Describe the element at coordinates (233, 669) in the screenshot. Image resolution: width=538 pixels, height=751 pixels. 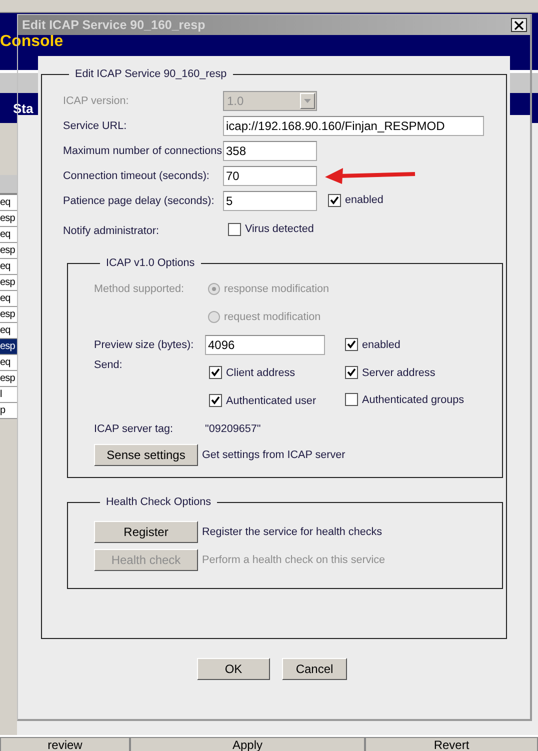
I see `dialog-button: OK` at that location.